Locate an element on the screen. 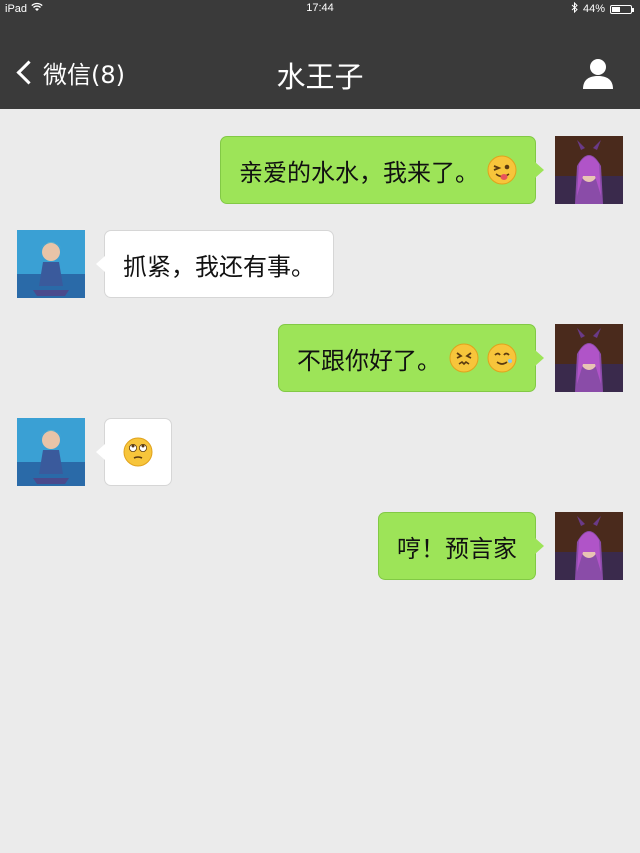 The width and height of the screenshot is (640, 853). message-bubble-outgoing: 不跟你好了。 is located at coordinates (411, 358).